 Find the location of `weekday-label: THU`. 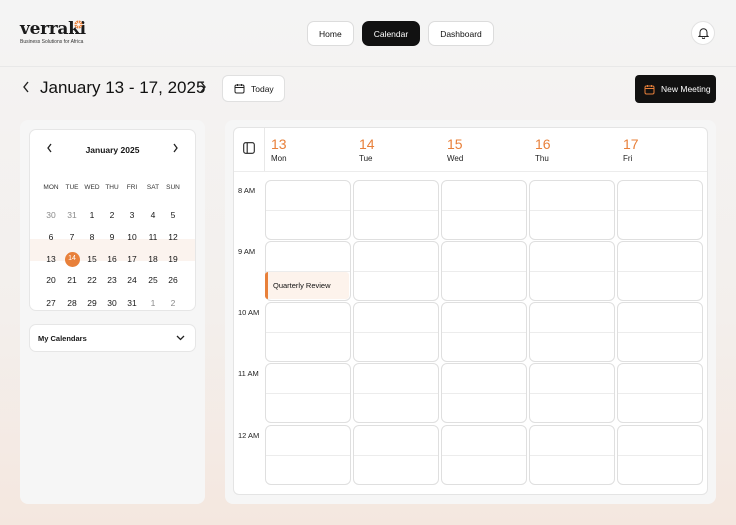

weekday-label: THU is located at coordinates (112, 187).